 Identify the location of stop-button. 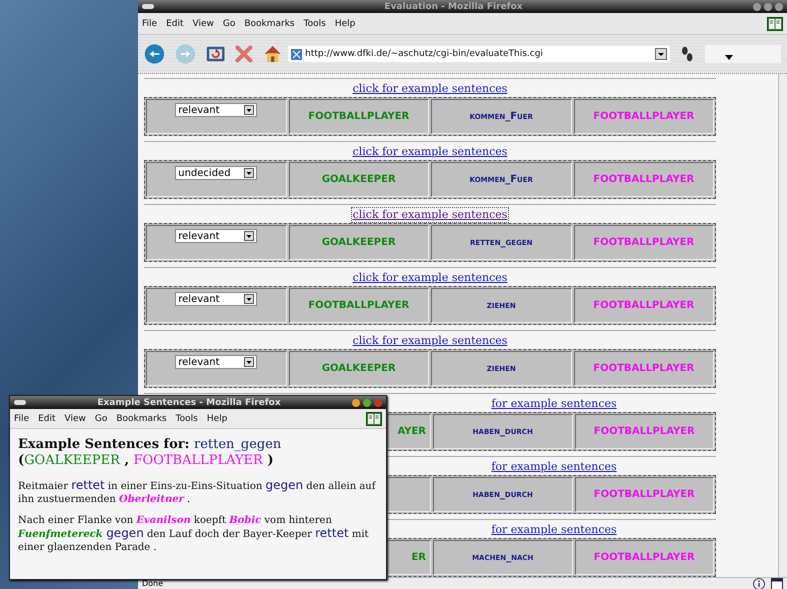
(244, 54).